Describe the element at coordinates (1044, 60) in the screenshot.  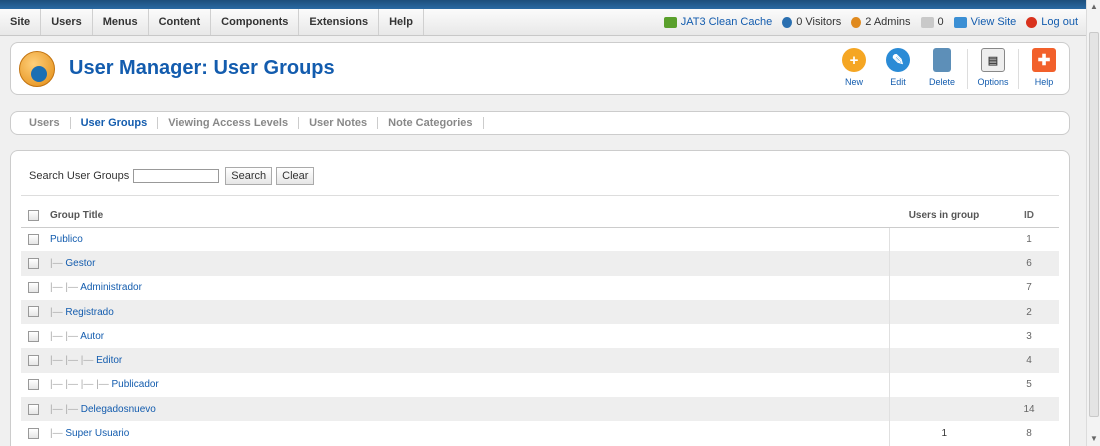
I see `help-icon: ✚` at that location.